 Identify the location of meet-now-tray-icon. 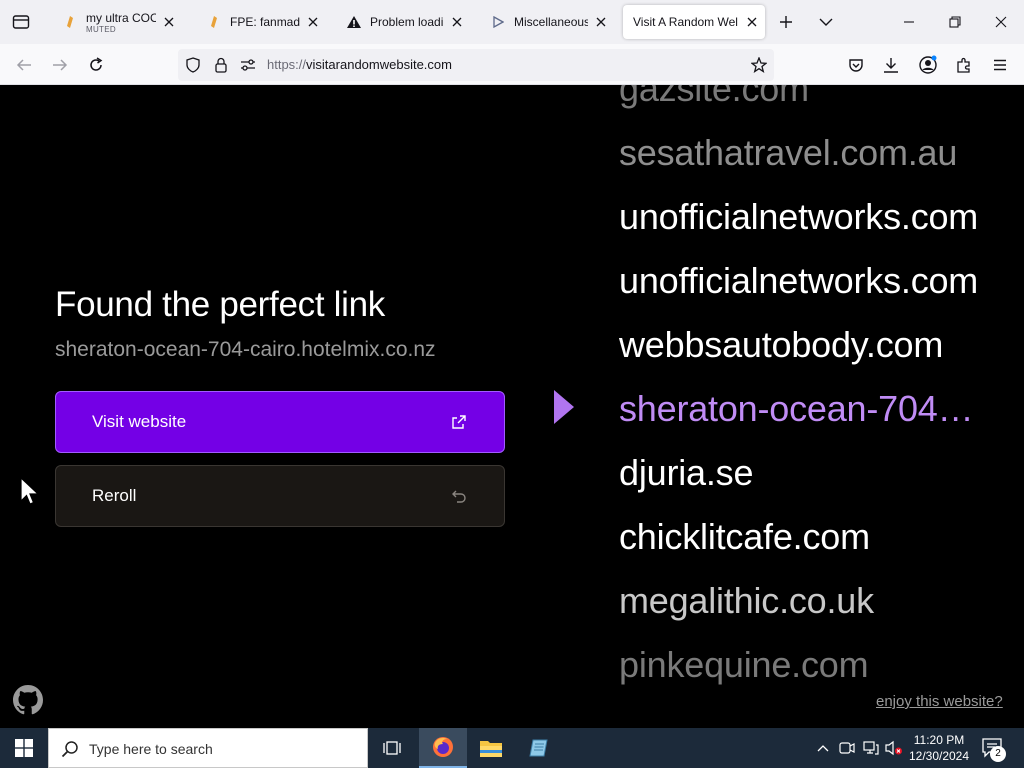
(847, 748).